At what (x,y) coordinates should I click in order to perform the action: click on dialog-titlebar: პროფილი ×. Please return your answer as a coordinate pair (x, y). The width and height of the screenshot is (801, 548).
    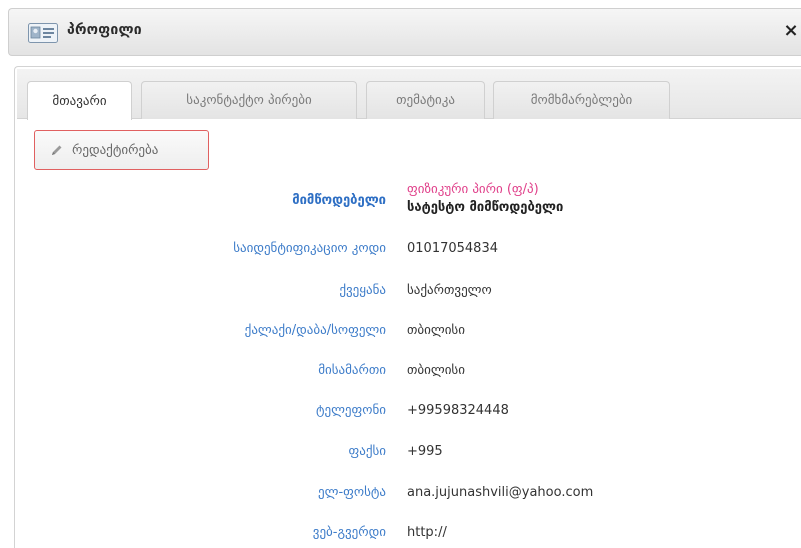
    Looking at the image, I should click on (404, 32).